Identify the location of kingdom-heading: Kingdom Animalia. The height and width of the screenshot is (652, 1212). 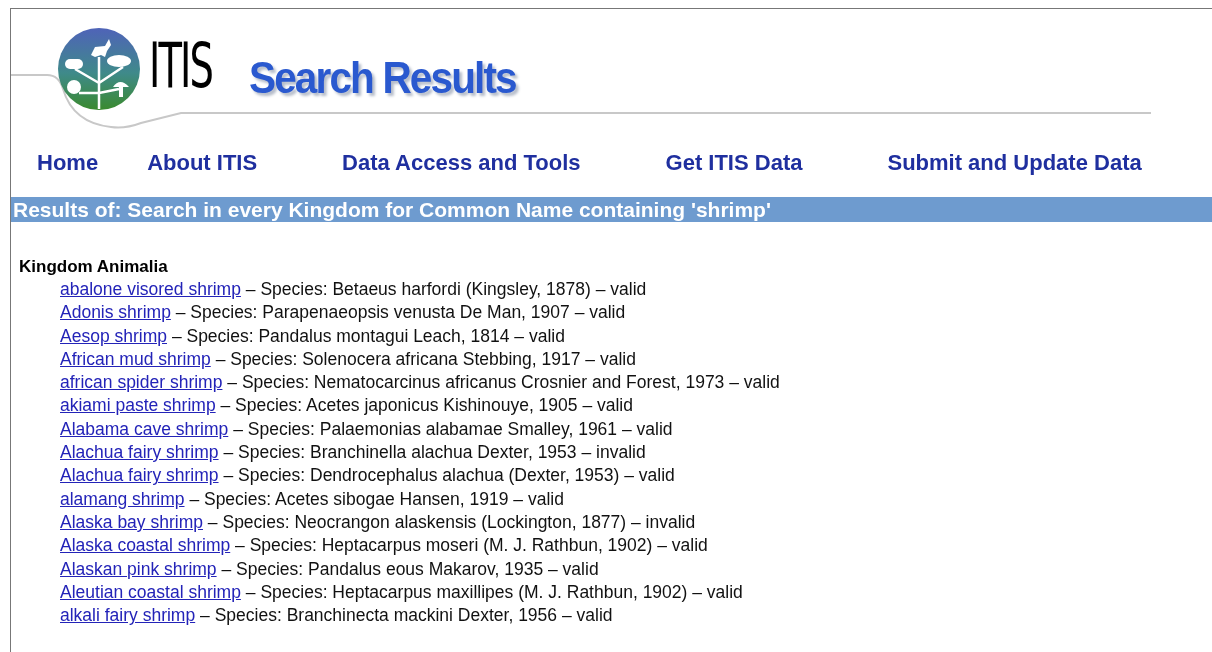
(94, 267).